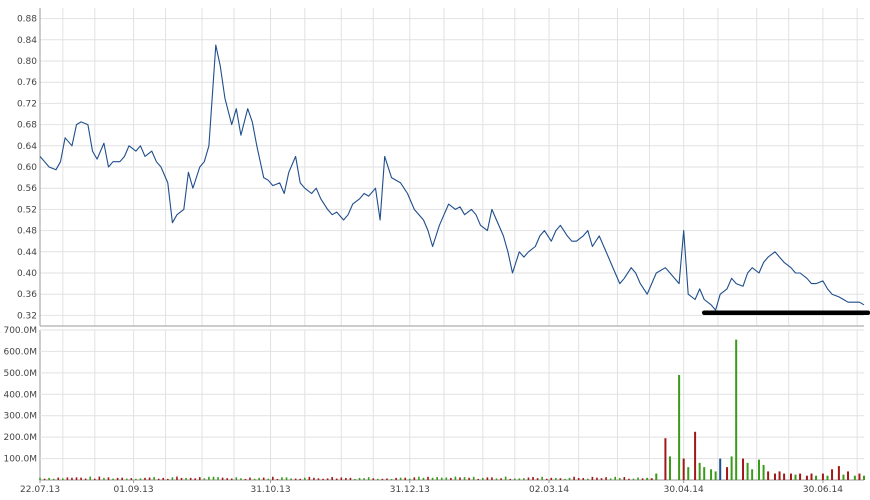 The image size is (870, 500). I want to click on volume-y-tick-label: 200.0M, so click(20, 438).